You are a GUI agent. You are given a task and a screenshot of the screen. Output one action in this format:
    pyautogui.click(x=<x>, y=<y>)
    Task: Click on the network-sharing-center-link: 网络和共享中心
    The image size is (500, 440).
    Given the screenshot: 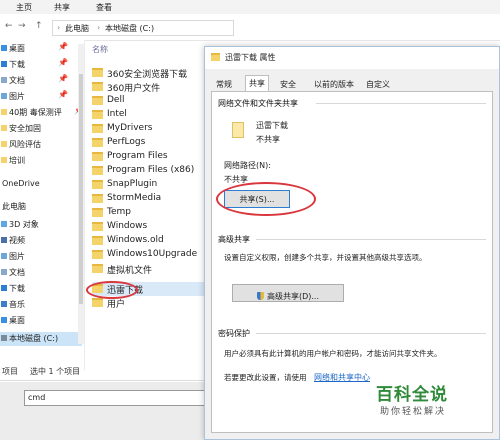 What is the action you would take?
    pyautogui.click(x=342, y=377)
    